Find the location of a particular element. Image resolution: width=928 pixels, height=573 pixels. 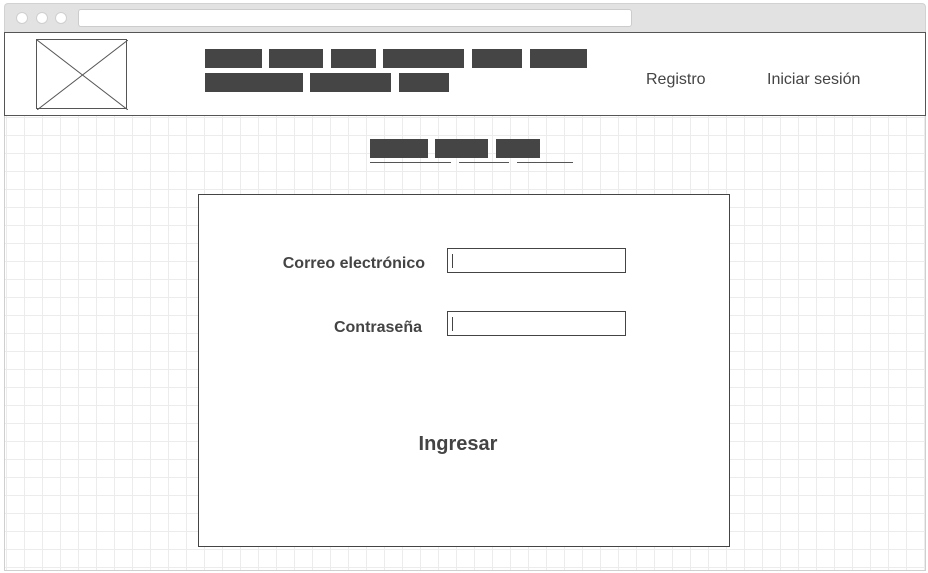

image-placeholder-icon is located at coordinates (82, 75).